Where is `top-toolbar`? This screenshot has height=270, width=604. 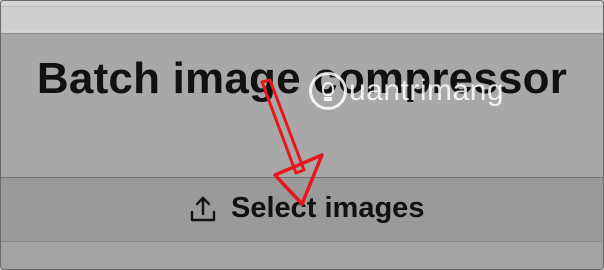 top-toolbar is located at coordinates (302, 17).